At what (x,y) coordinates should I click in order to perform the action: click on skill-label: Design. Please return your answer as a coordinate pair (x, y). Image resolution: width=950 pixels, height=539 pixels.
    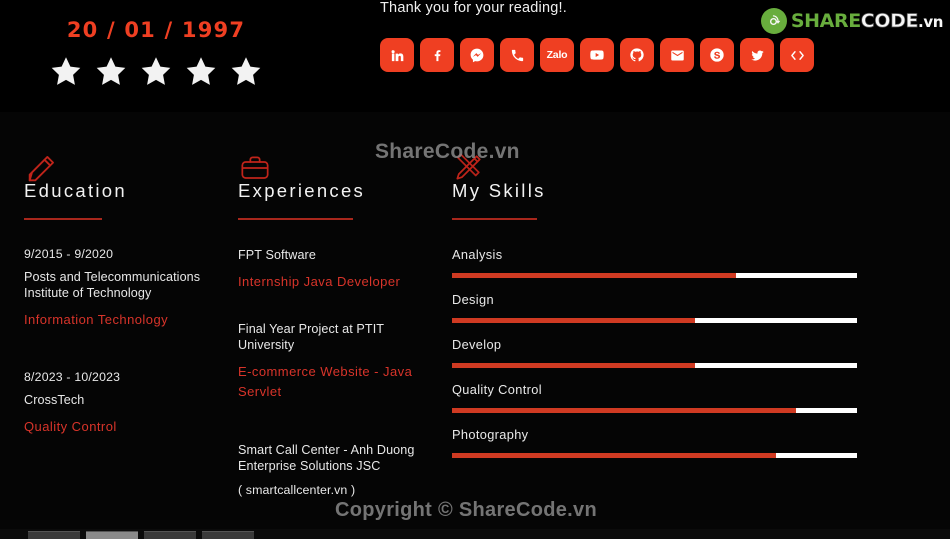
    Looking at the image, I should click on (473, 299).